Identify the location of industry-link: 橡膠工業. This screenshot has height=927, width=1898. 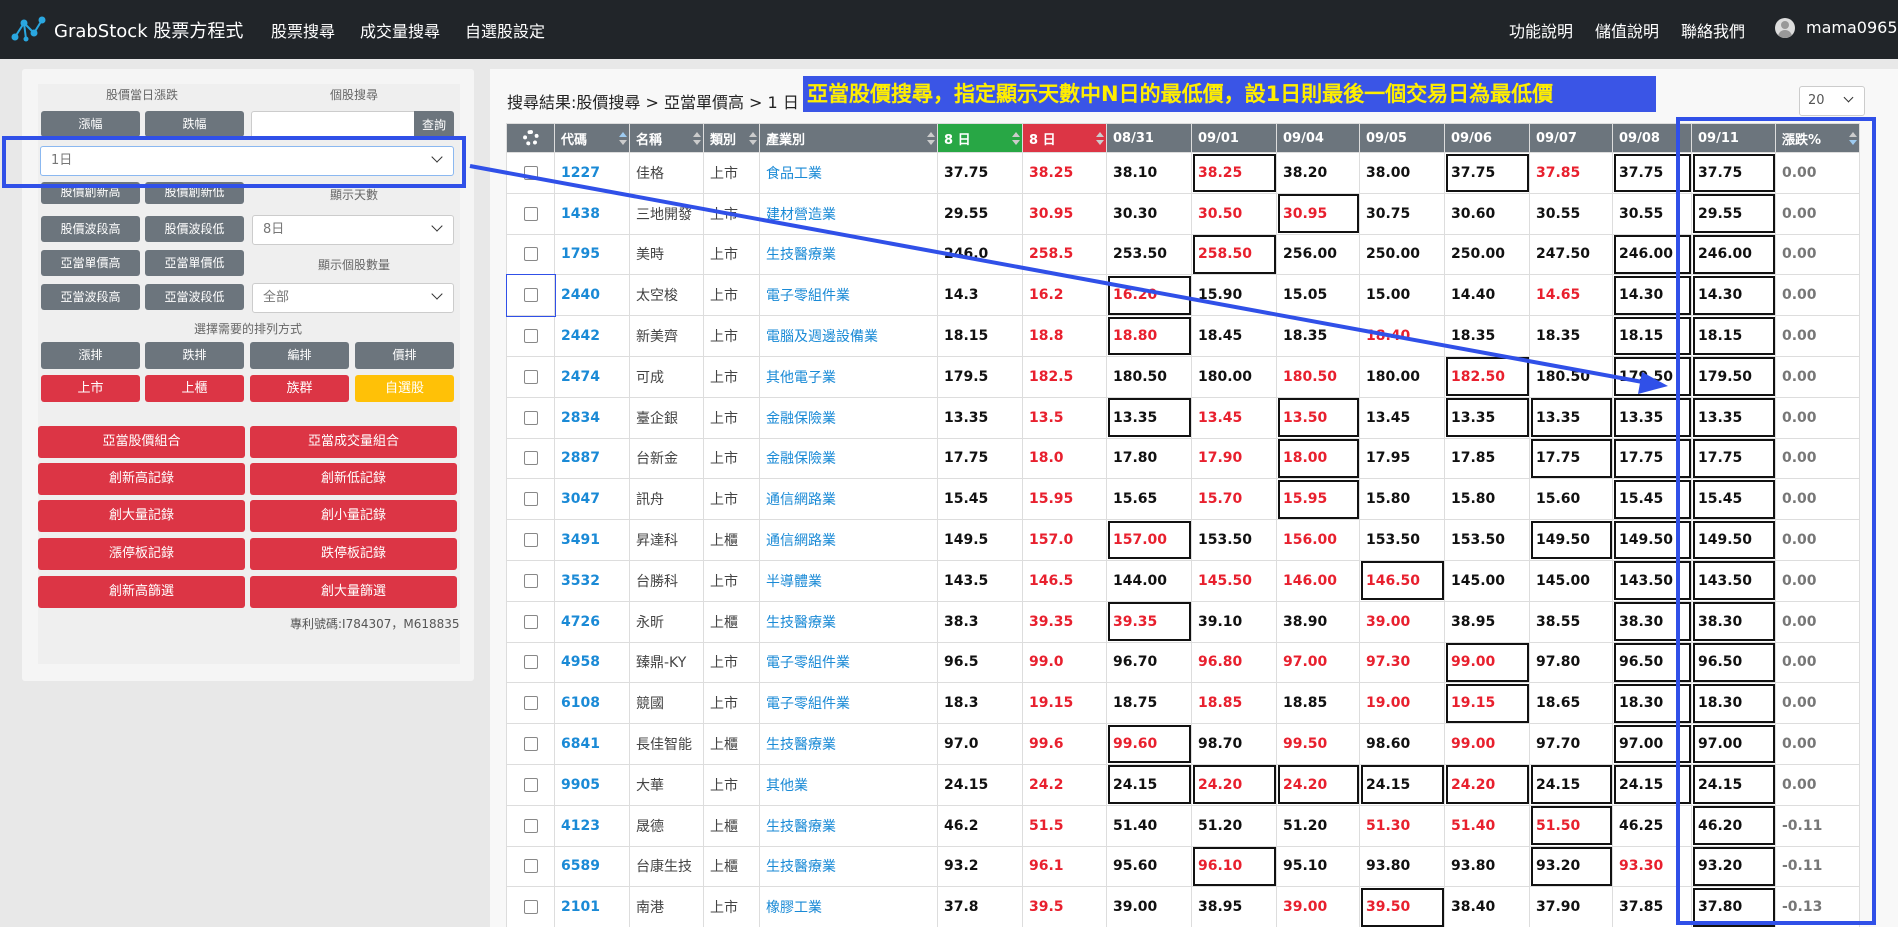
(848, 906).